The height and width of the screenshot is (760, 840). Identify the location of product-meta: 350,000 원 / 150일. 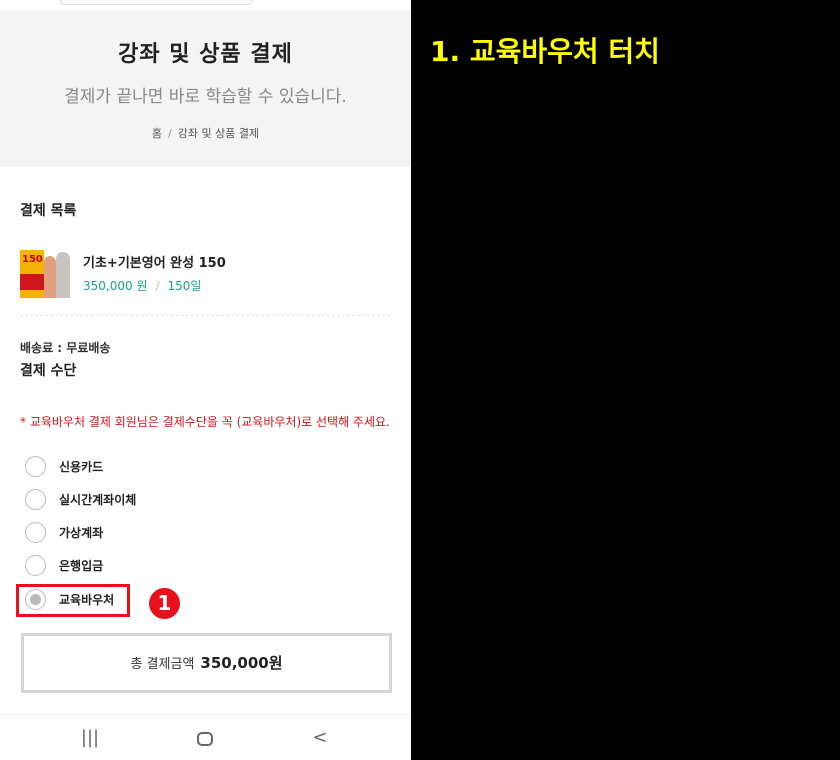
(142, 285).